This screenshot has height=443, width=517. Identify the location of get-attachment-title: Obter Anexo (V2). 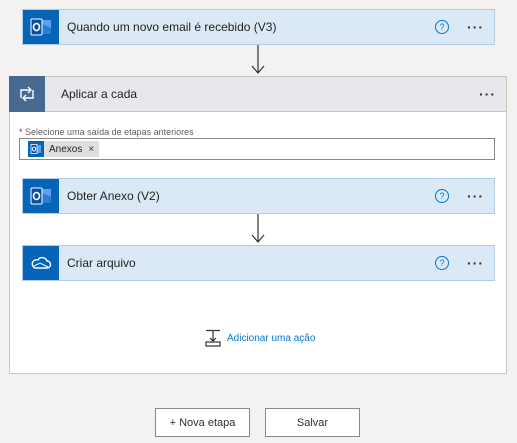
(113, 196).